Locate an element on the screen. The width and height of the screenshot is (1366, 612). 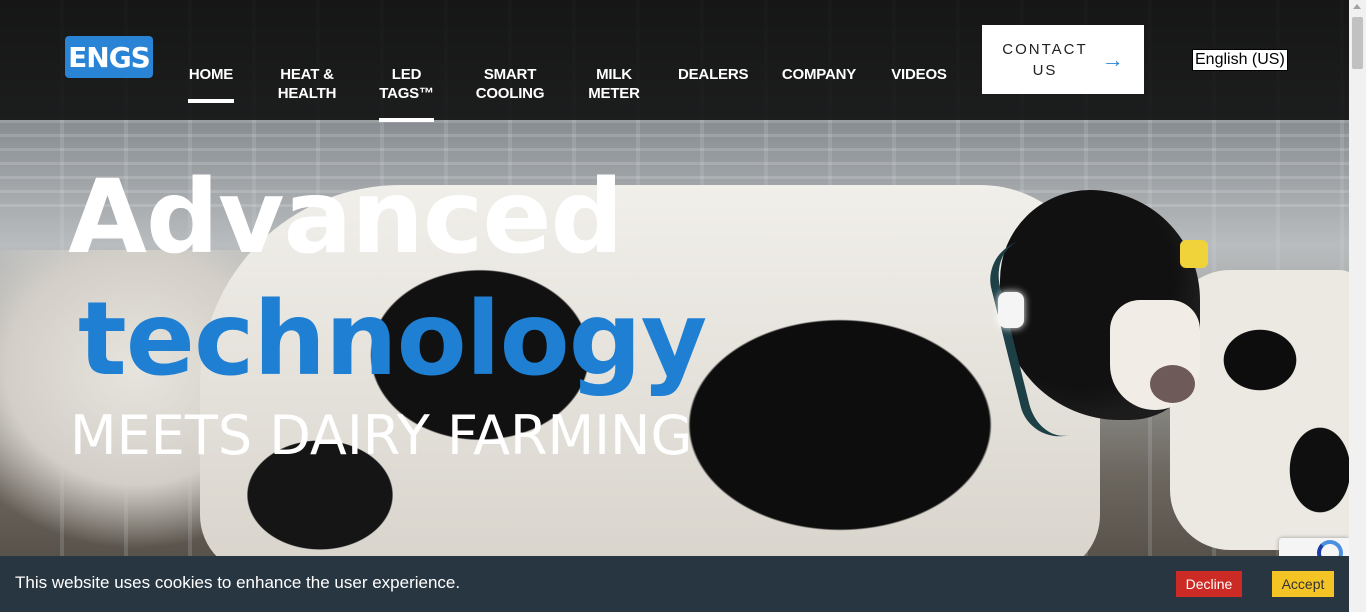
nav-heat-health: HEAT & HEALTH is located at coordinates (307, 74).